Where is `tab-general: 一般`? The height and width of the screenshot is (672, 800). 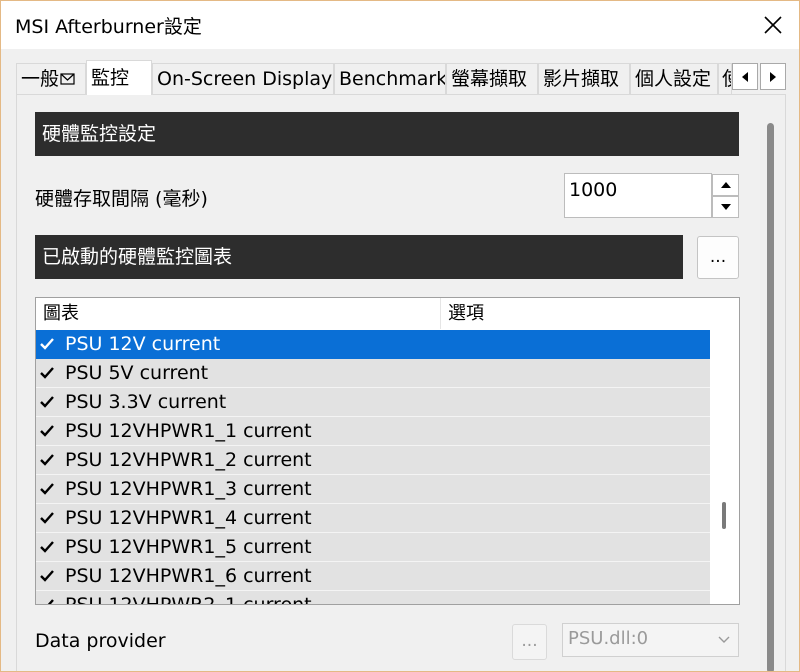
tab-general: 一般 is located at coordinates (51, 78).